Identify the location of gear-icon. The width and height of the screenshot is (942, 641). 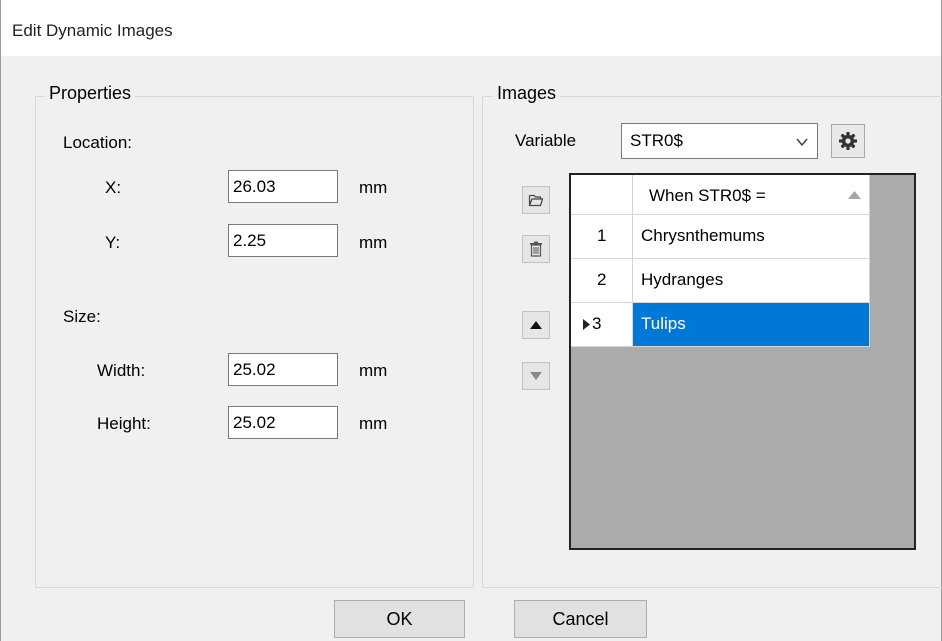
(848, 141).